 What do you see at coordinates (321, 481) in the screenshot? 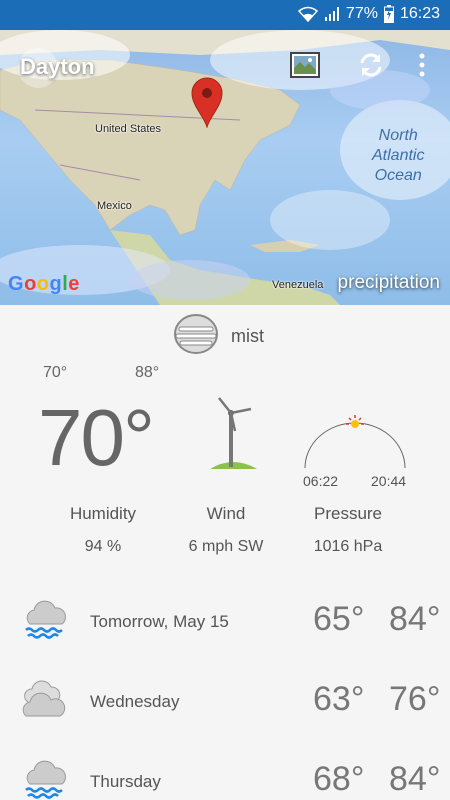
I see `sunrise-time: 06:22` at bounding box center [321, 481].